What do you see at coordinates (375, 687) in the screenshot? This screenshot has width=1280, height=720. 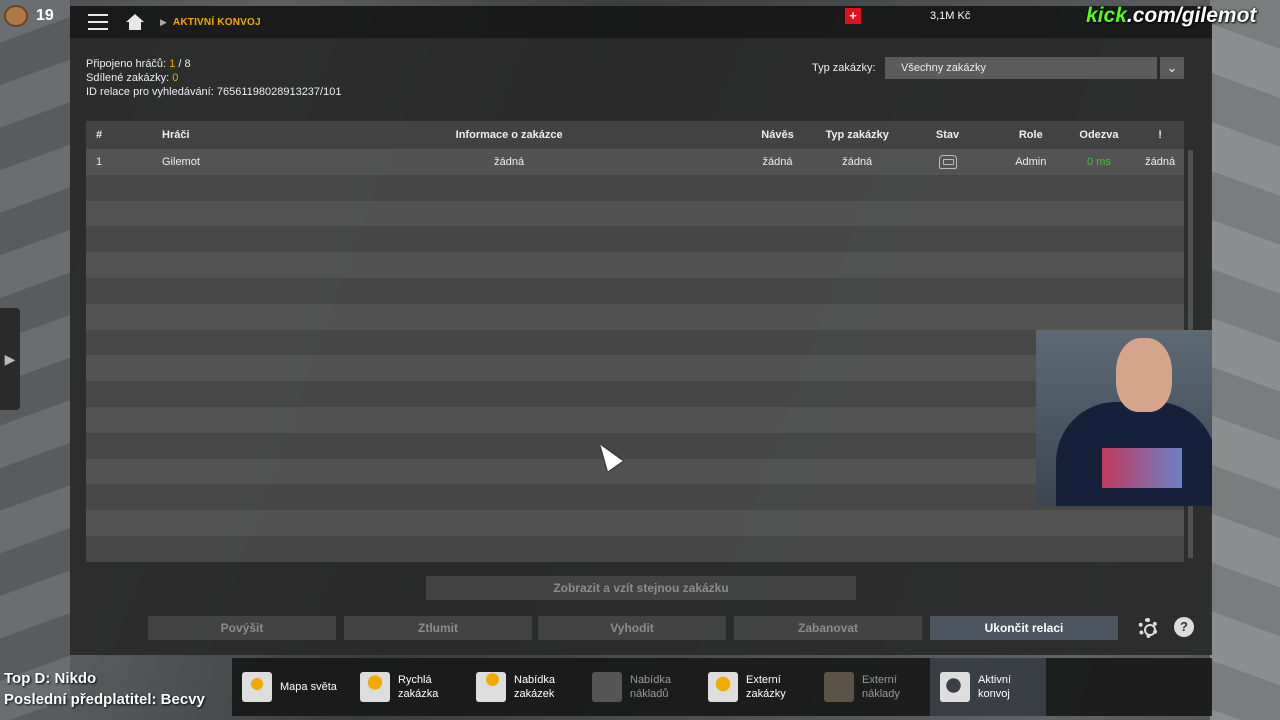 I see `clock-icon` at bounding box center [375, 687].